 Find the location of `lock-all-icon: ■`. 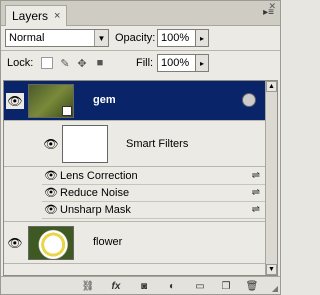

lock-all-icon: ■ is located at coordinates (100, 63).